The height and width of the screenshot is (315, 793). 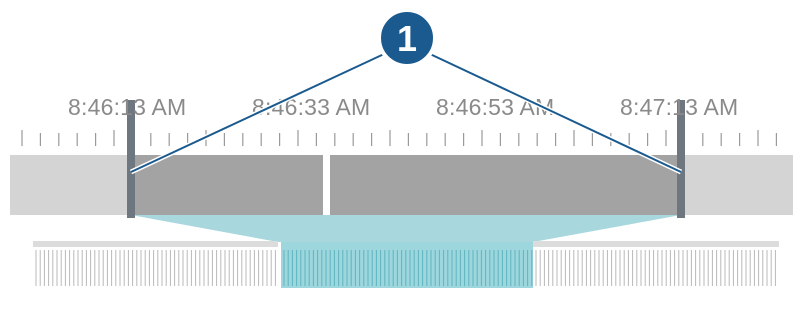 What do you see at coordinates (407, 38) in the screenshot?
I see `callout-number: 1` at bounding box center [407, 38].